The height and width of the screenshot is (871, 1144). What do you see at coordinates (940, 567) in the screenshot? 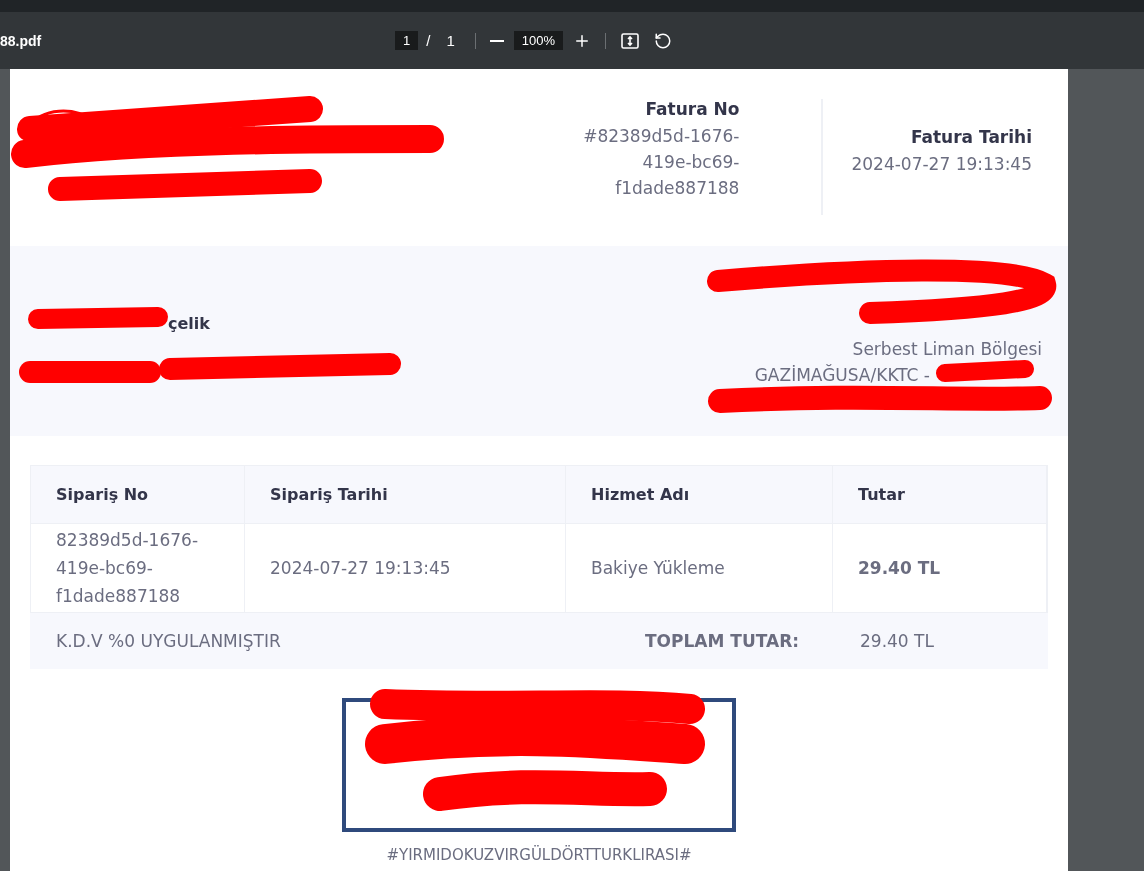
I see `table-cell: 29.40 TL` at bounding box center [940, 567].